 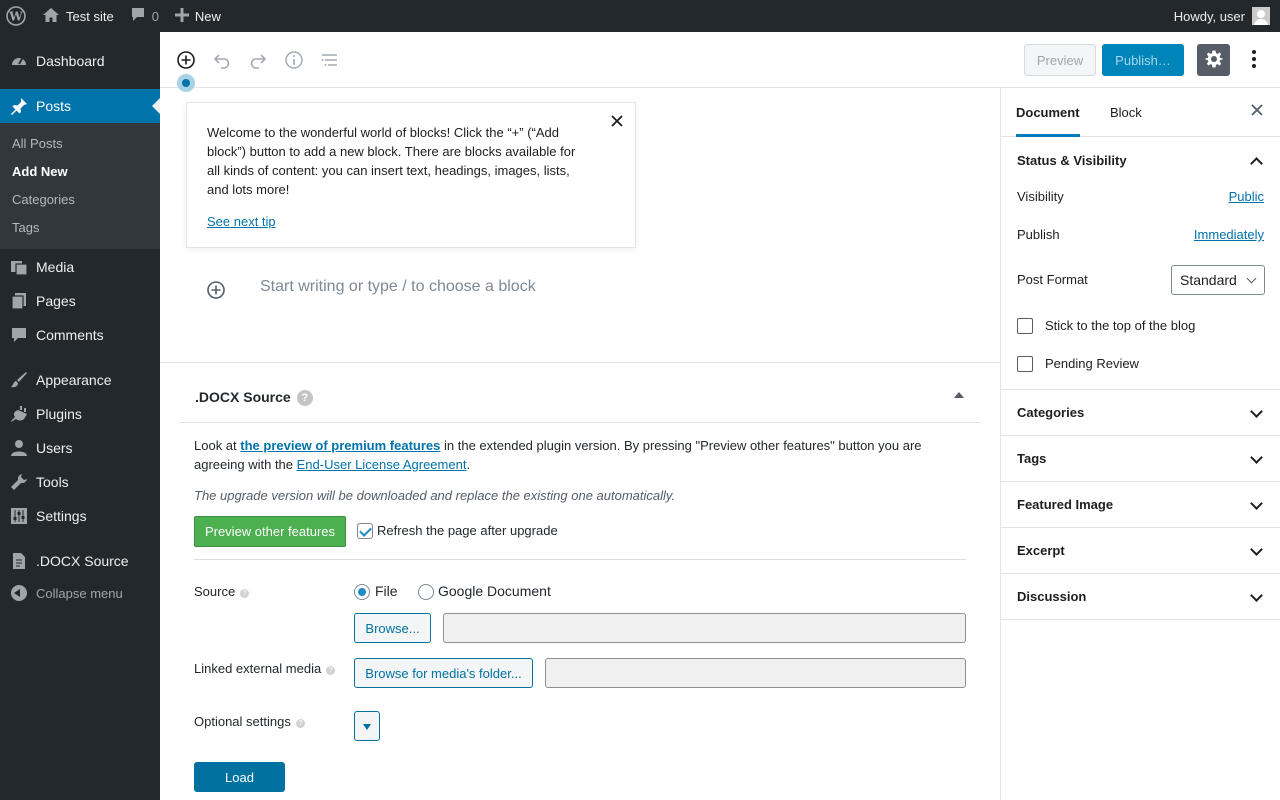 What do you see at coordinates (1050, 412) in the screenshot?
I see `panel-categories: Categories` at bounding box center [1050, 412].